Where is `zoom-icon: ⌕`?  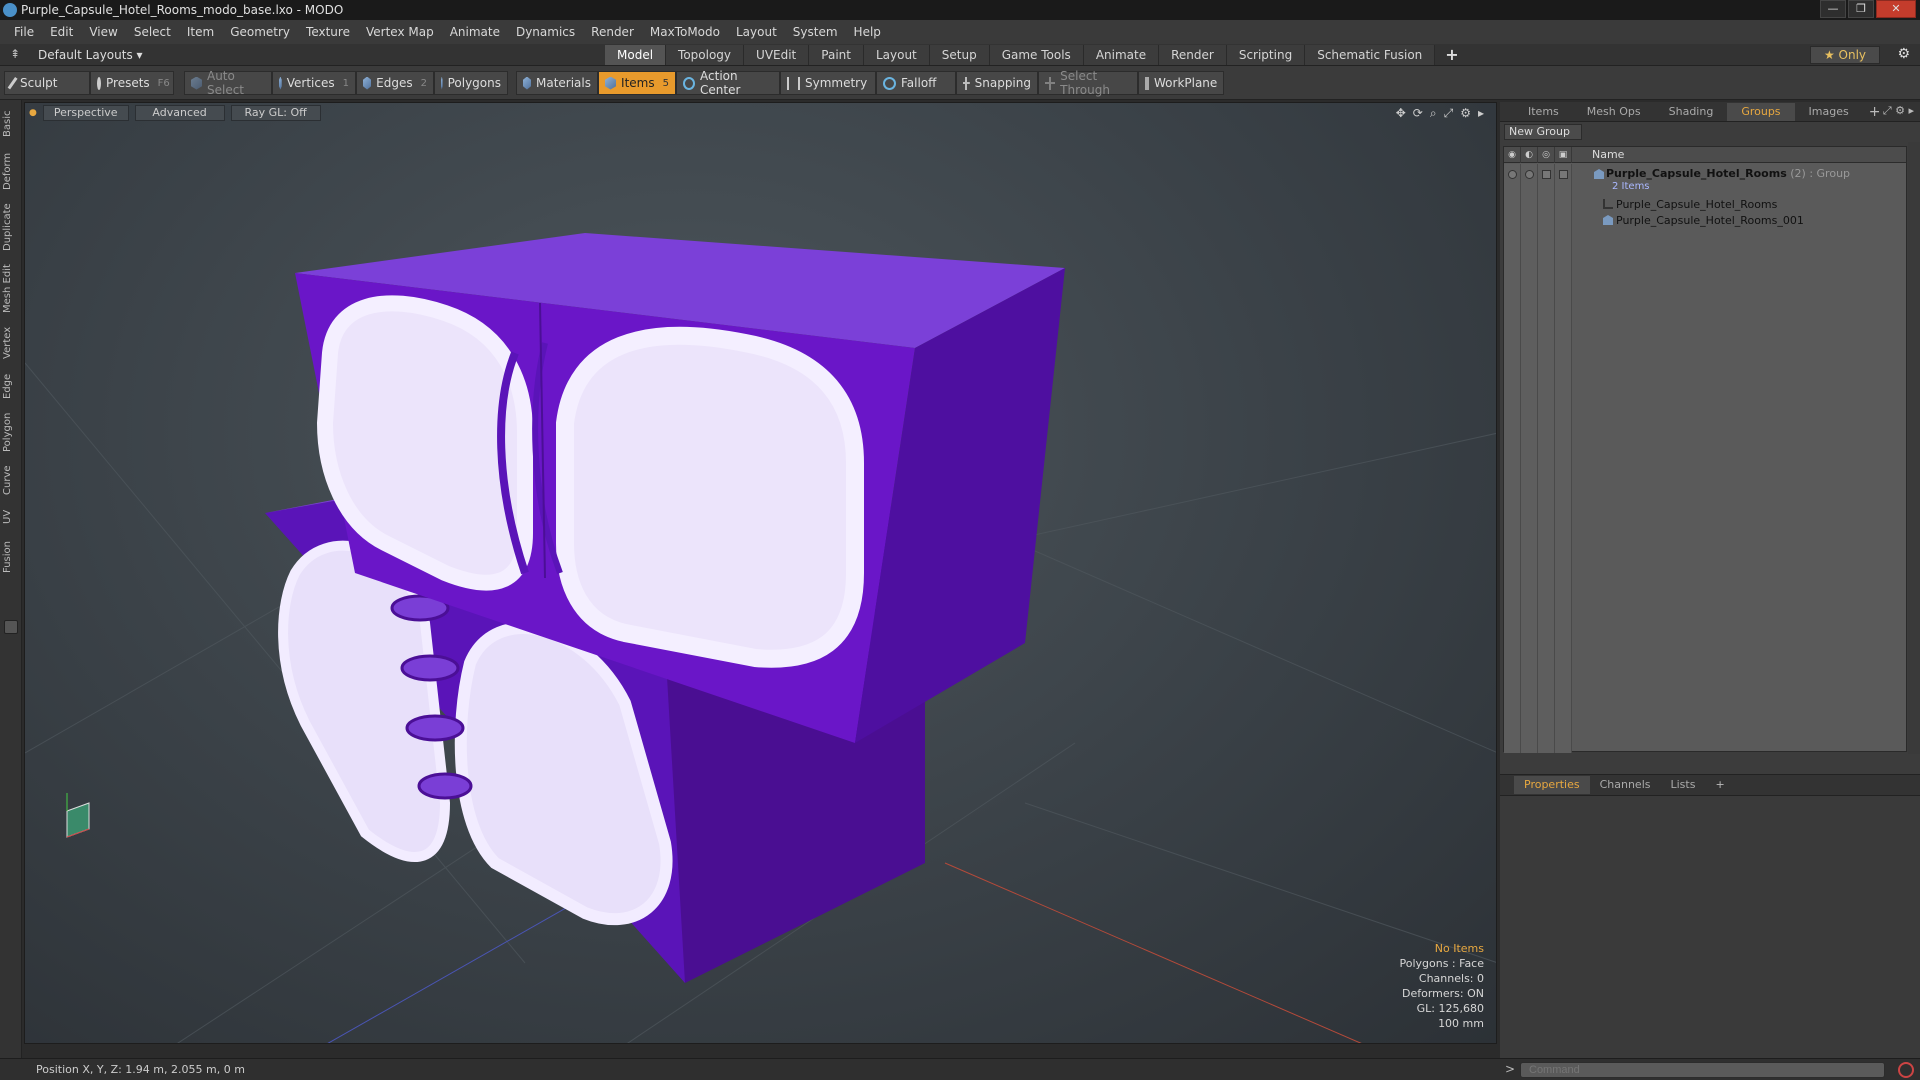
zoom-icon: ⌕ is located at coordinates (1433, 113).